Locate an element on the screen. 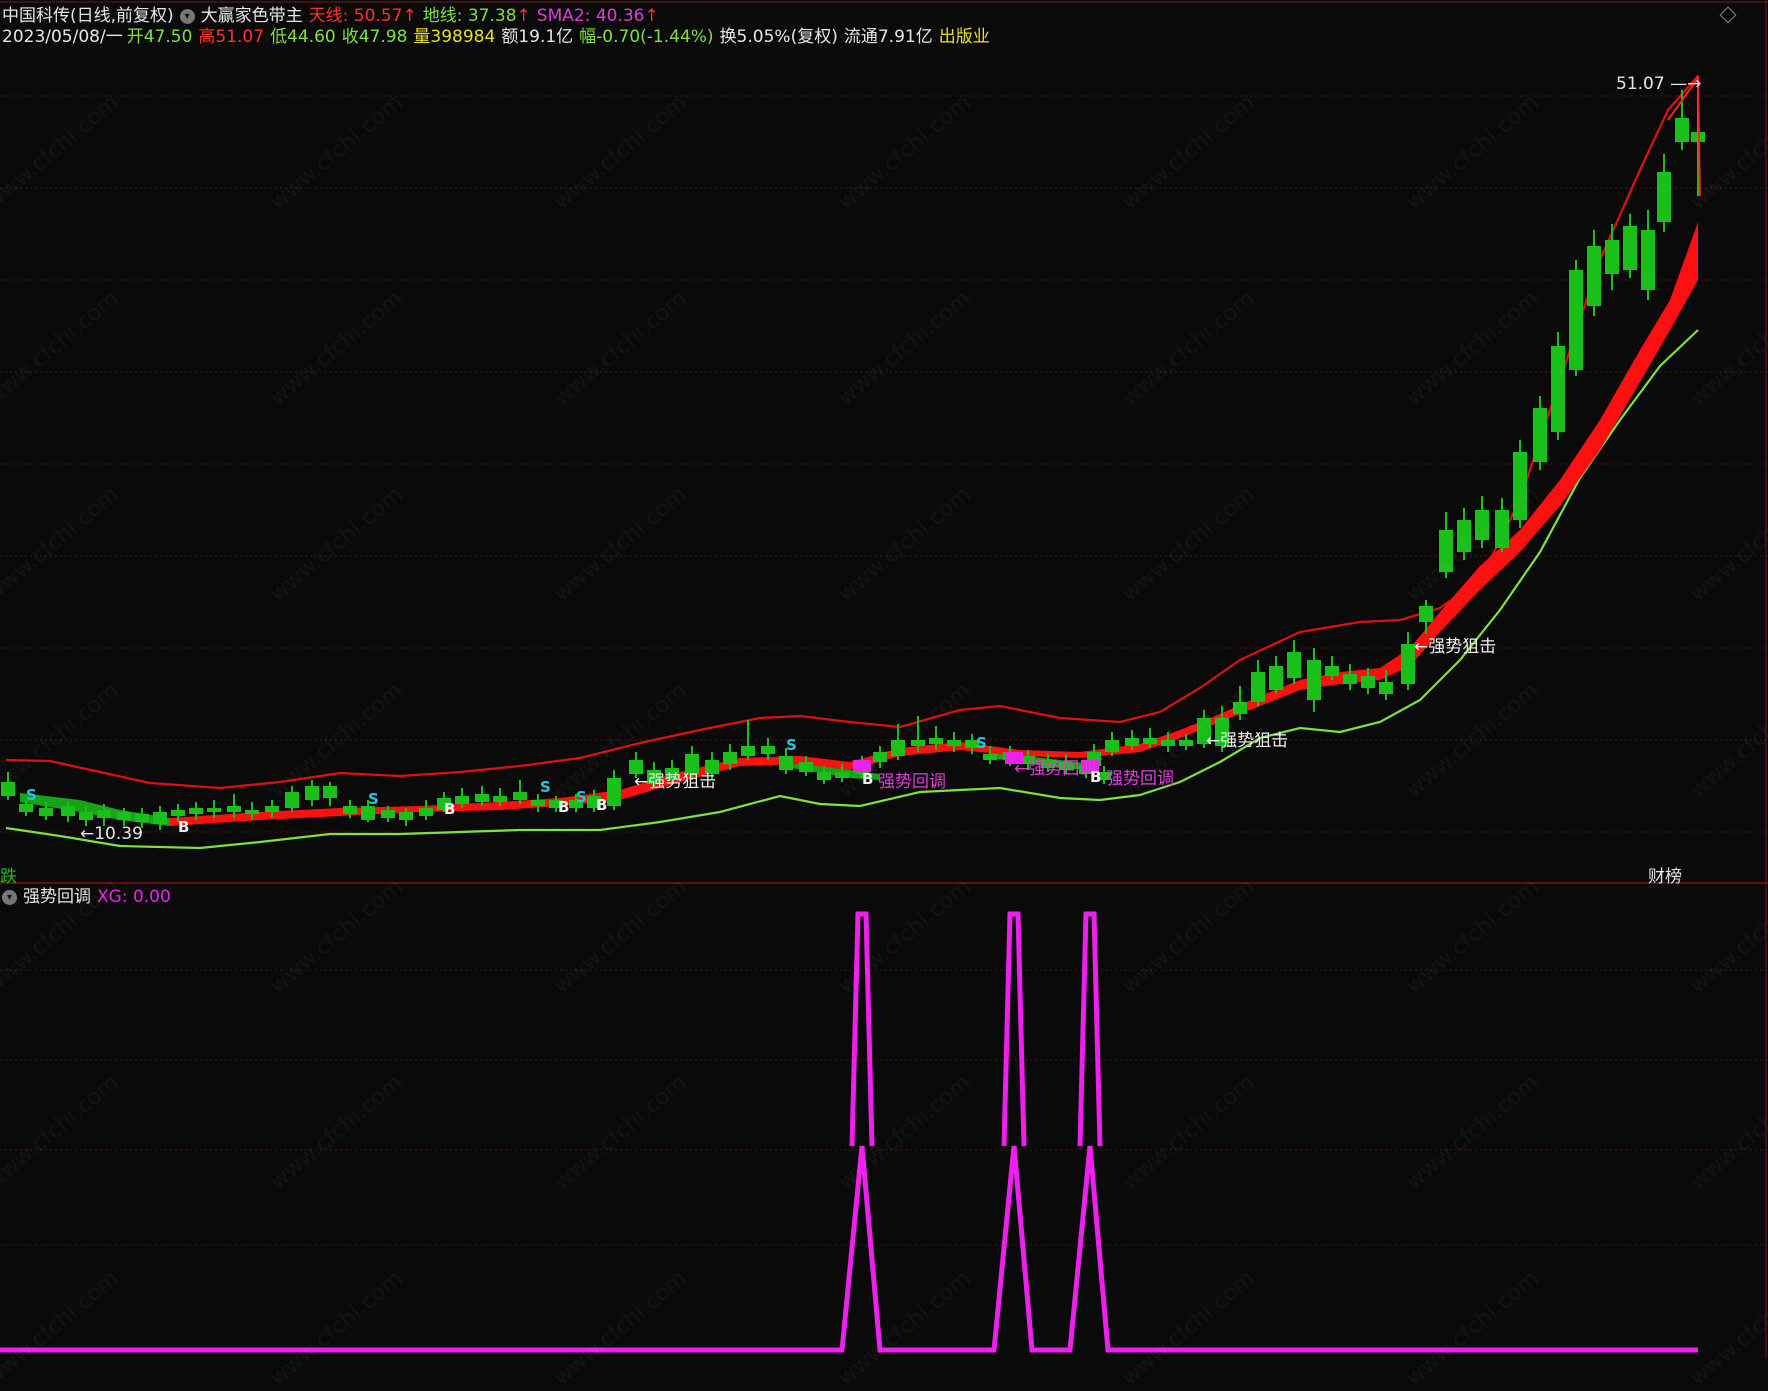  high-price-label: 51.07 —→ is located at coordinates (1659, 84).